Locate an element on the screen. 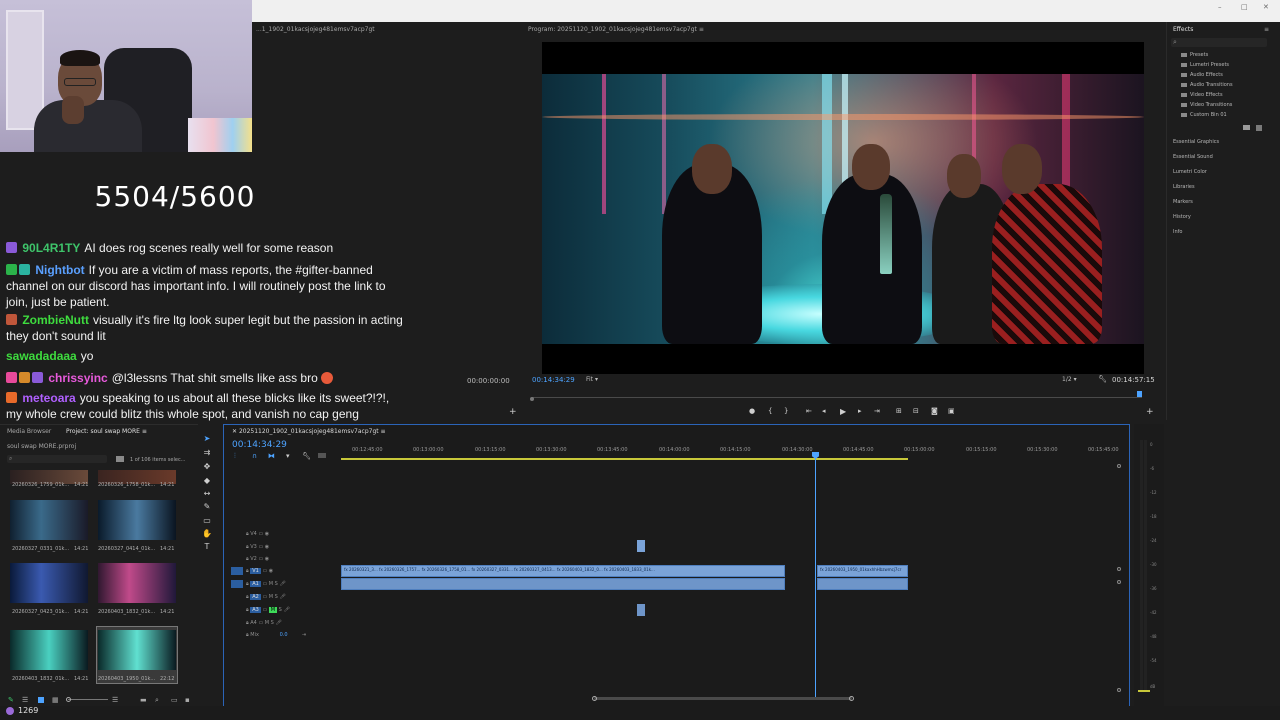 The image size is (1280, 720). extract-icon: ⊟ is located at coordinates (916, 411).